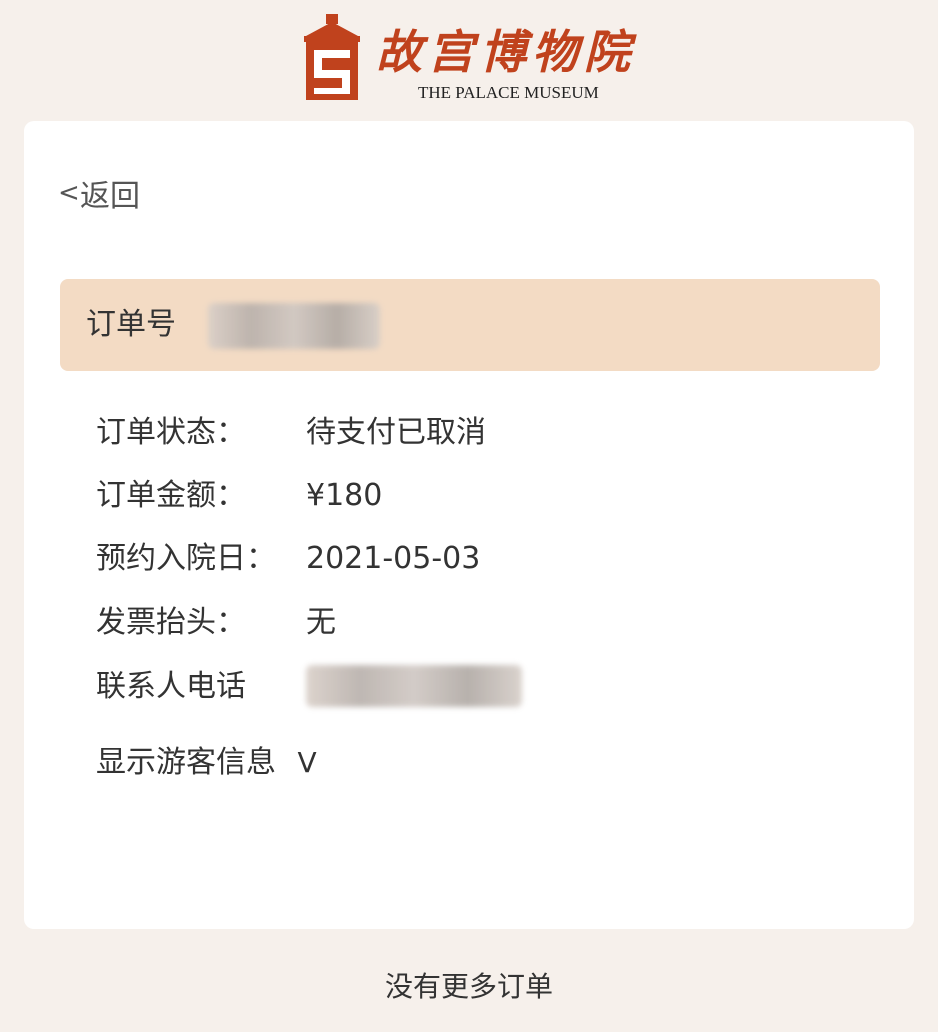 This screenshot has width=938, height=1032. Describe the element at coordinates (506, 52) in the screenshot. I see `logo-chinese-wordmark: 故宫博物院` at that location.